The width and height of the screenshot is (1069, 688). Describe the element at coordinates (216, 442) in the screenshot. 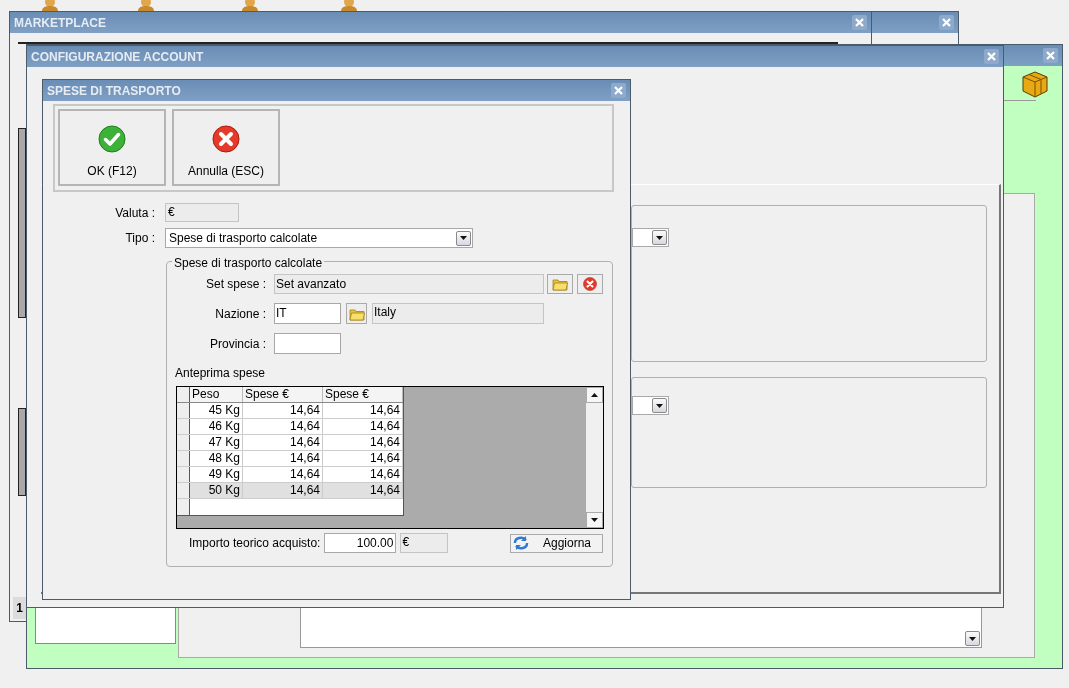

I see `table-cell: 47 Kg` at that location.